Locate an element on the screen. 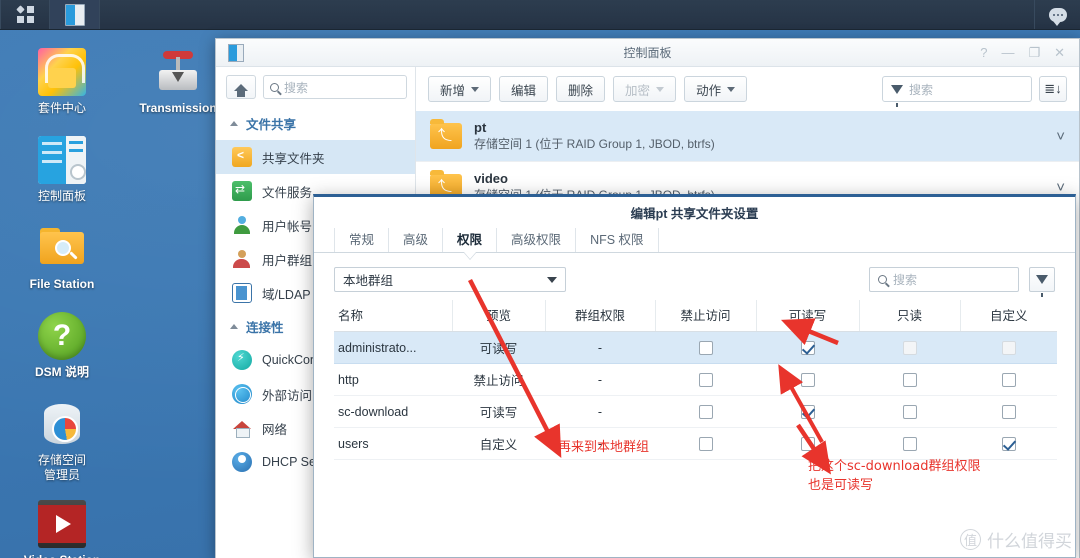  funnel-icon is located at coordinates (897, 95).